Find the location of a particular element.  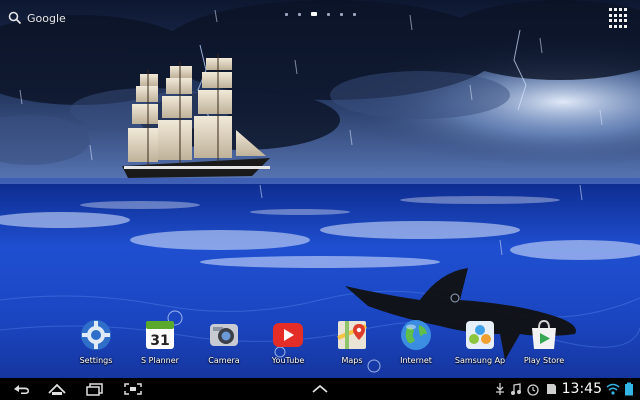

app-samsung-apps: Samsung Ap is located at coordinates (480, 343).